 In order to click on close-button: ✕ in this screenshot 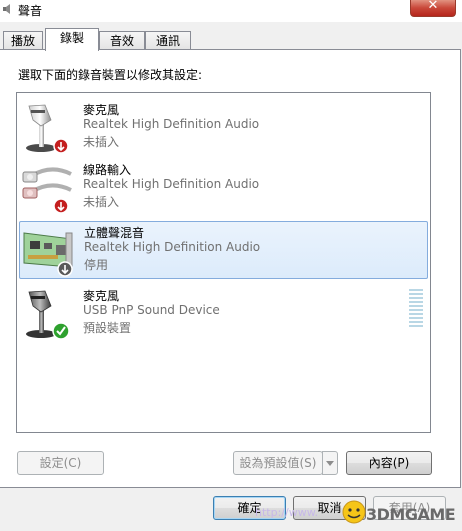, I will do `click(433, 8)`.